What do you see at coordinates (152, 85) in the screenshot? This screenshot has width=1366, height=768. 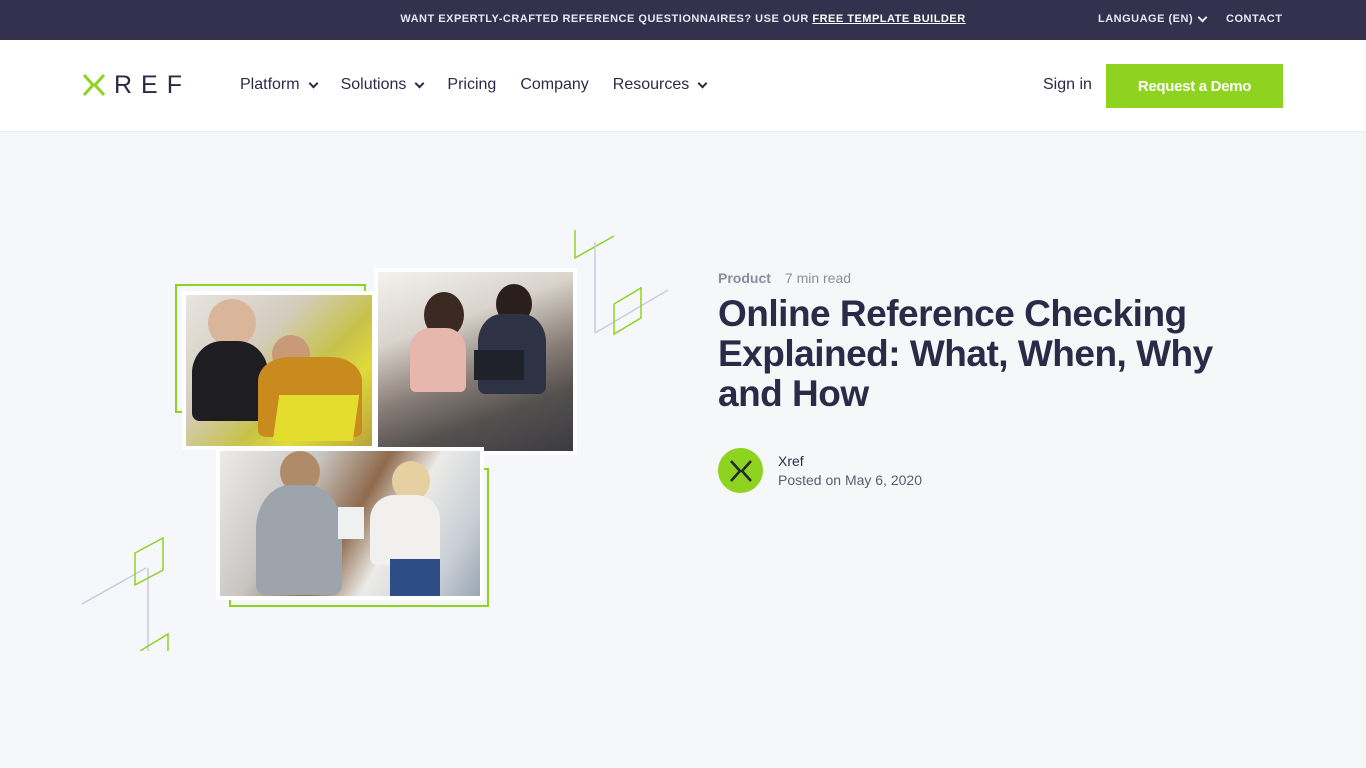 I see `logo-text: REF` at bounding box center [152, 85].